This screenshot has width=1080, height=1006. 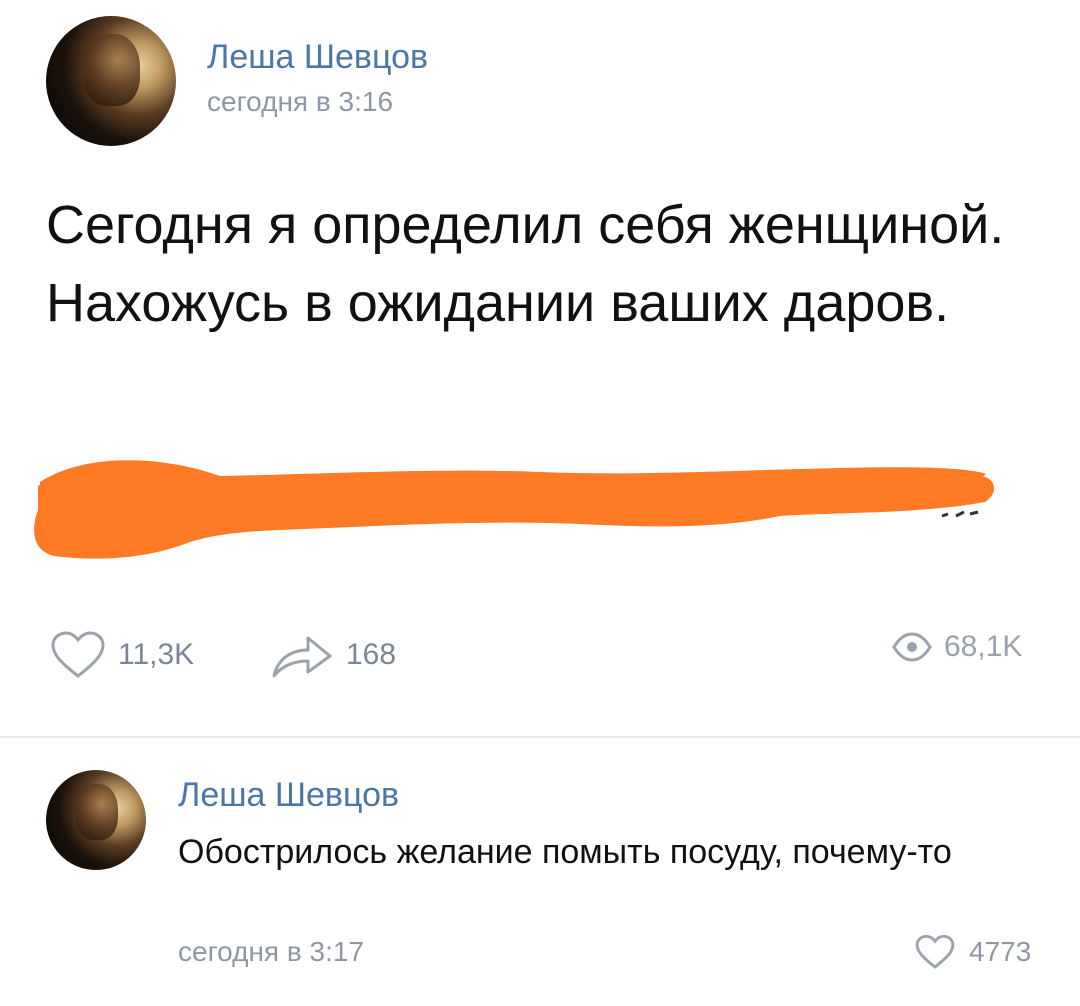 I want to click on eye-icon, so click(x=912, y=647).